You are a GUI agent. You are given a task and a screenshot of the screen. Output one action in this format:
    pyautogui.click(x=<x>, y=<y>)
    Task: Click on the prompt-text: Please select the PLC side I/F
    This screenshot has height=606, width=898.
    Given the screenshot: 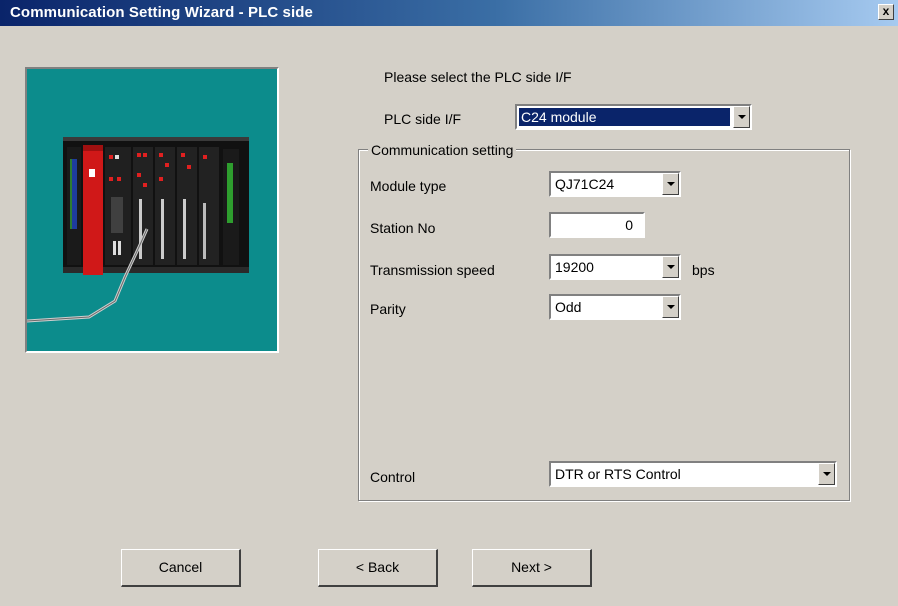 What is the action you would take?
    pyautogui.click(x=478, y=77)
    